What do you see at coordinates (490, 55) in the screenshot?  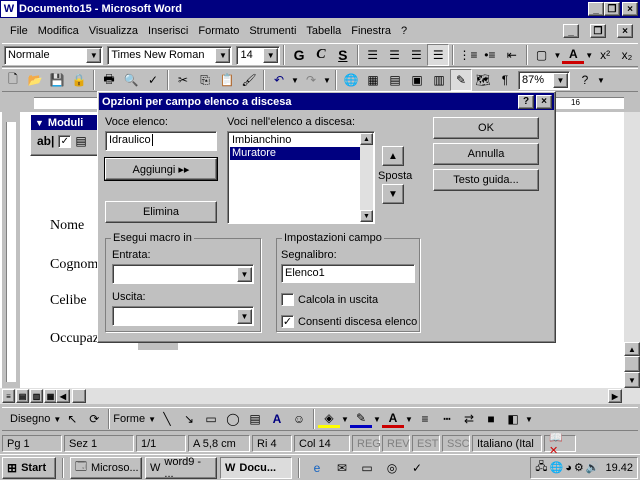 I see `bulleted-list-icon: •≡` at bounding box center [490, 55].